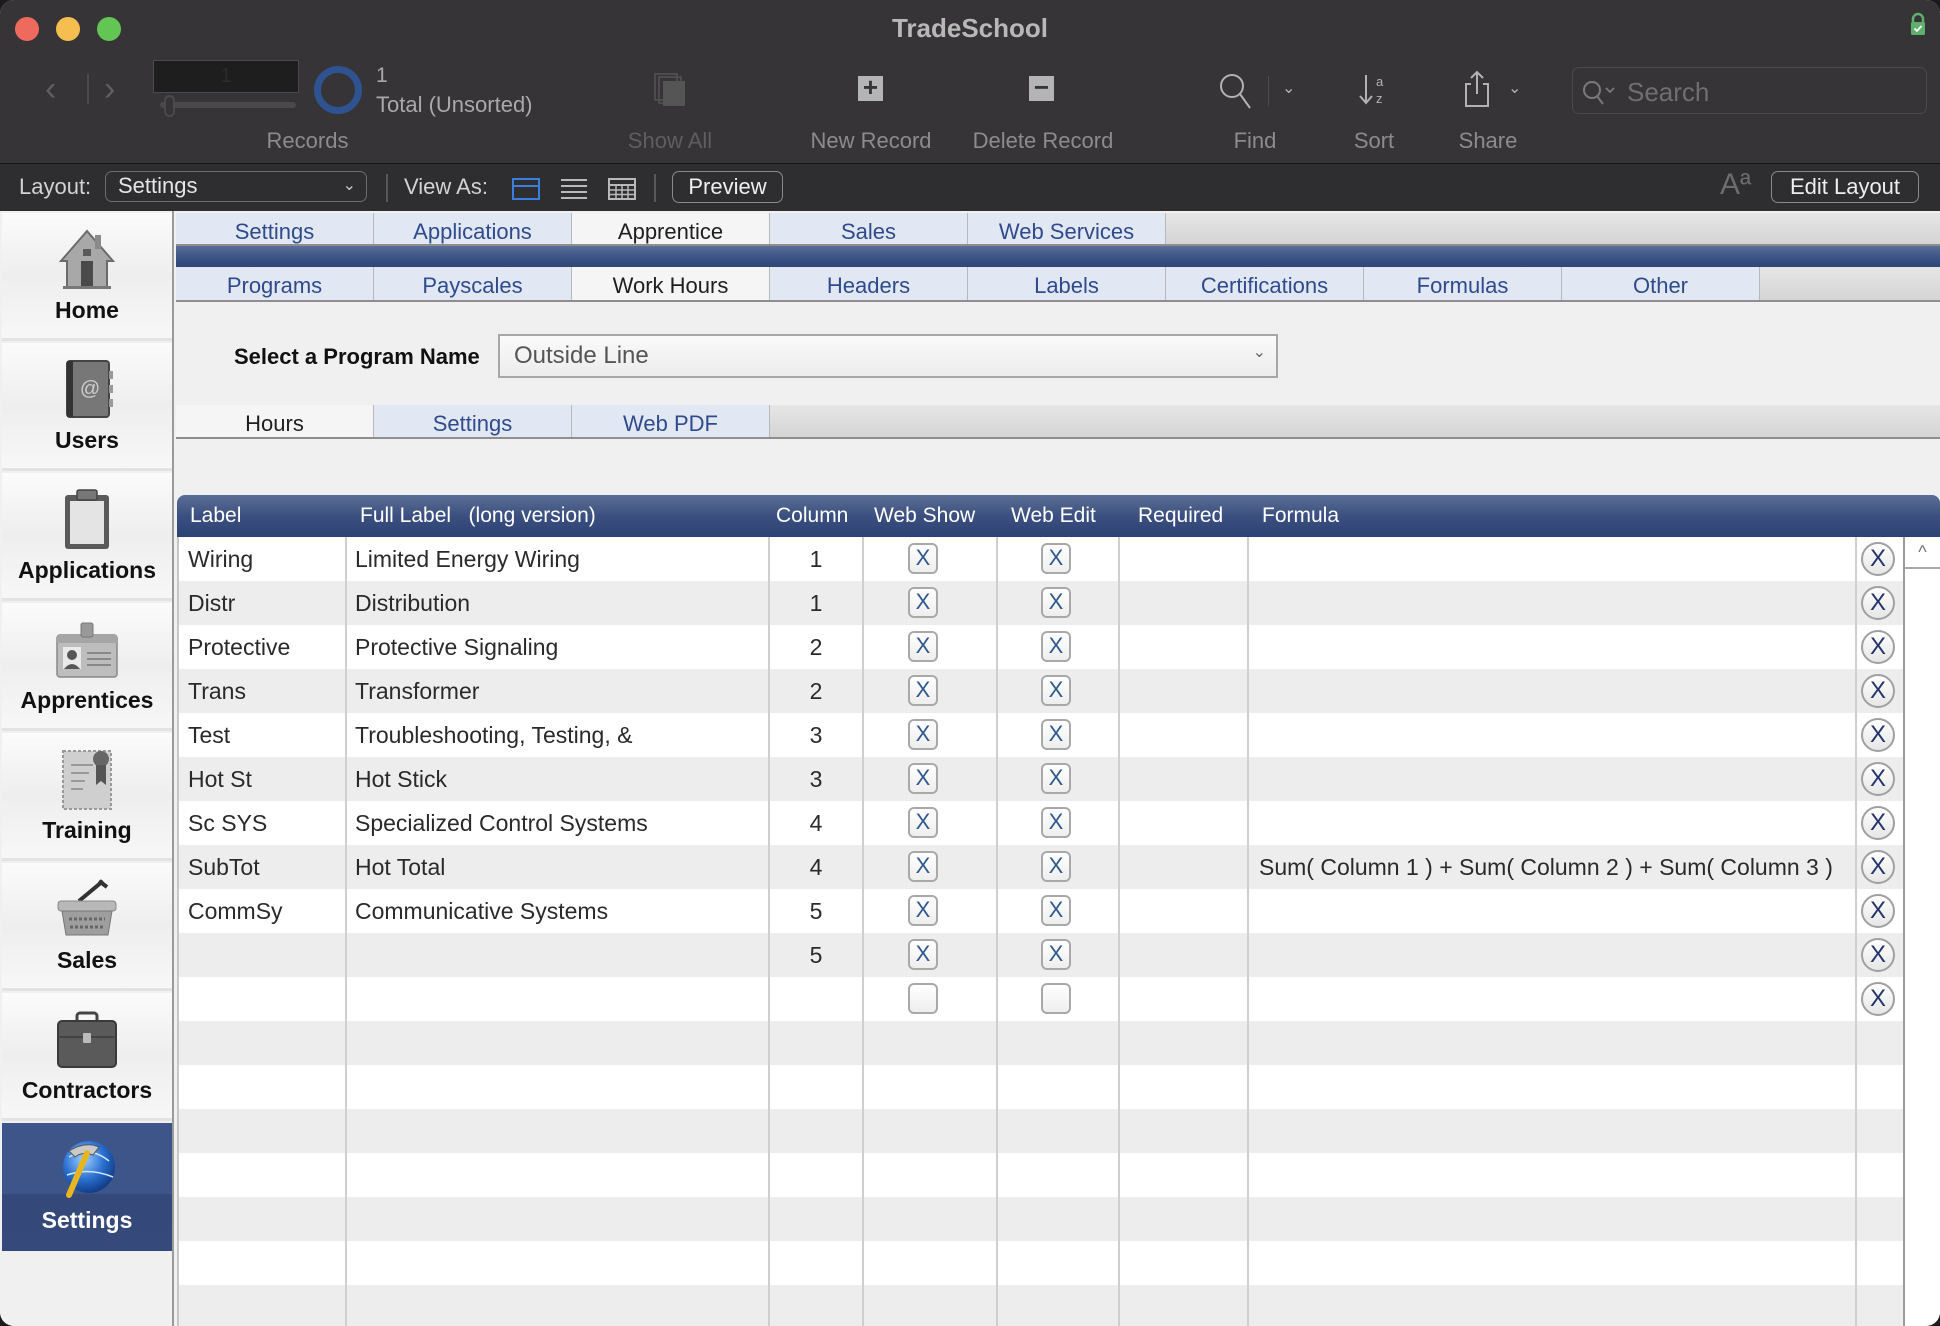 The image size is (1940, 1326). I want to click on sort-icon: a z, so click(1374, 90).